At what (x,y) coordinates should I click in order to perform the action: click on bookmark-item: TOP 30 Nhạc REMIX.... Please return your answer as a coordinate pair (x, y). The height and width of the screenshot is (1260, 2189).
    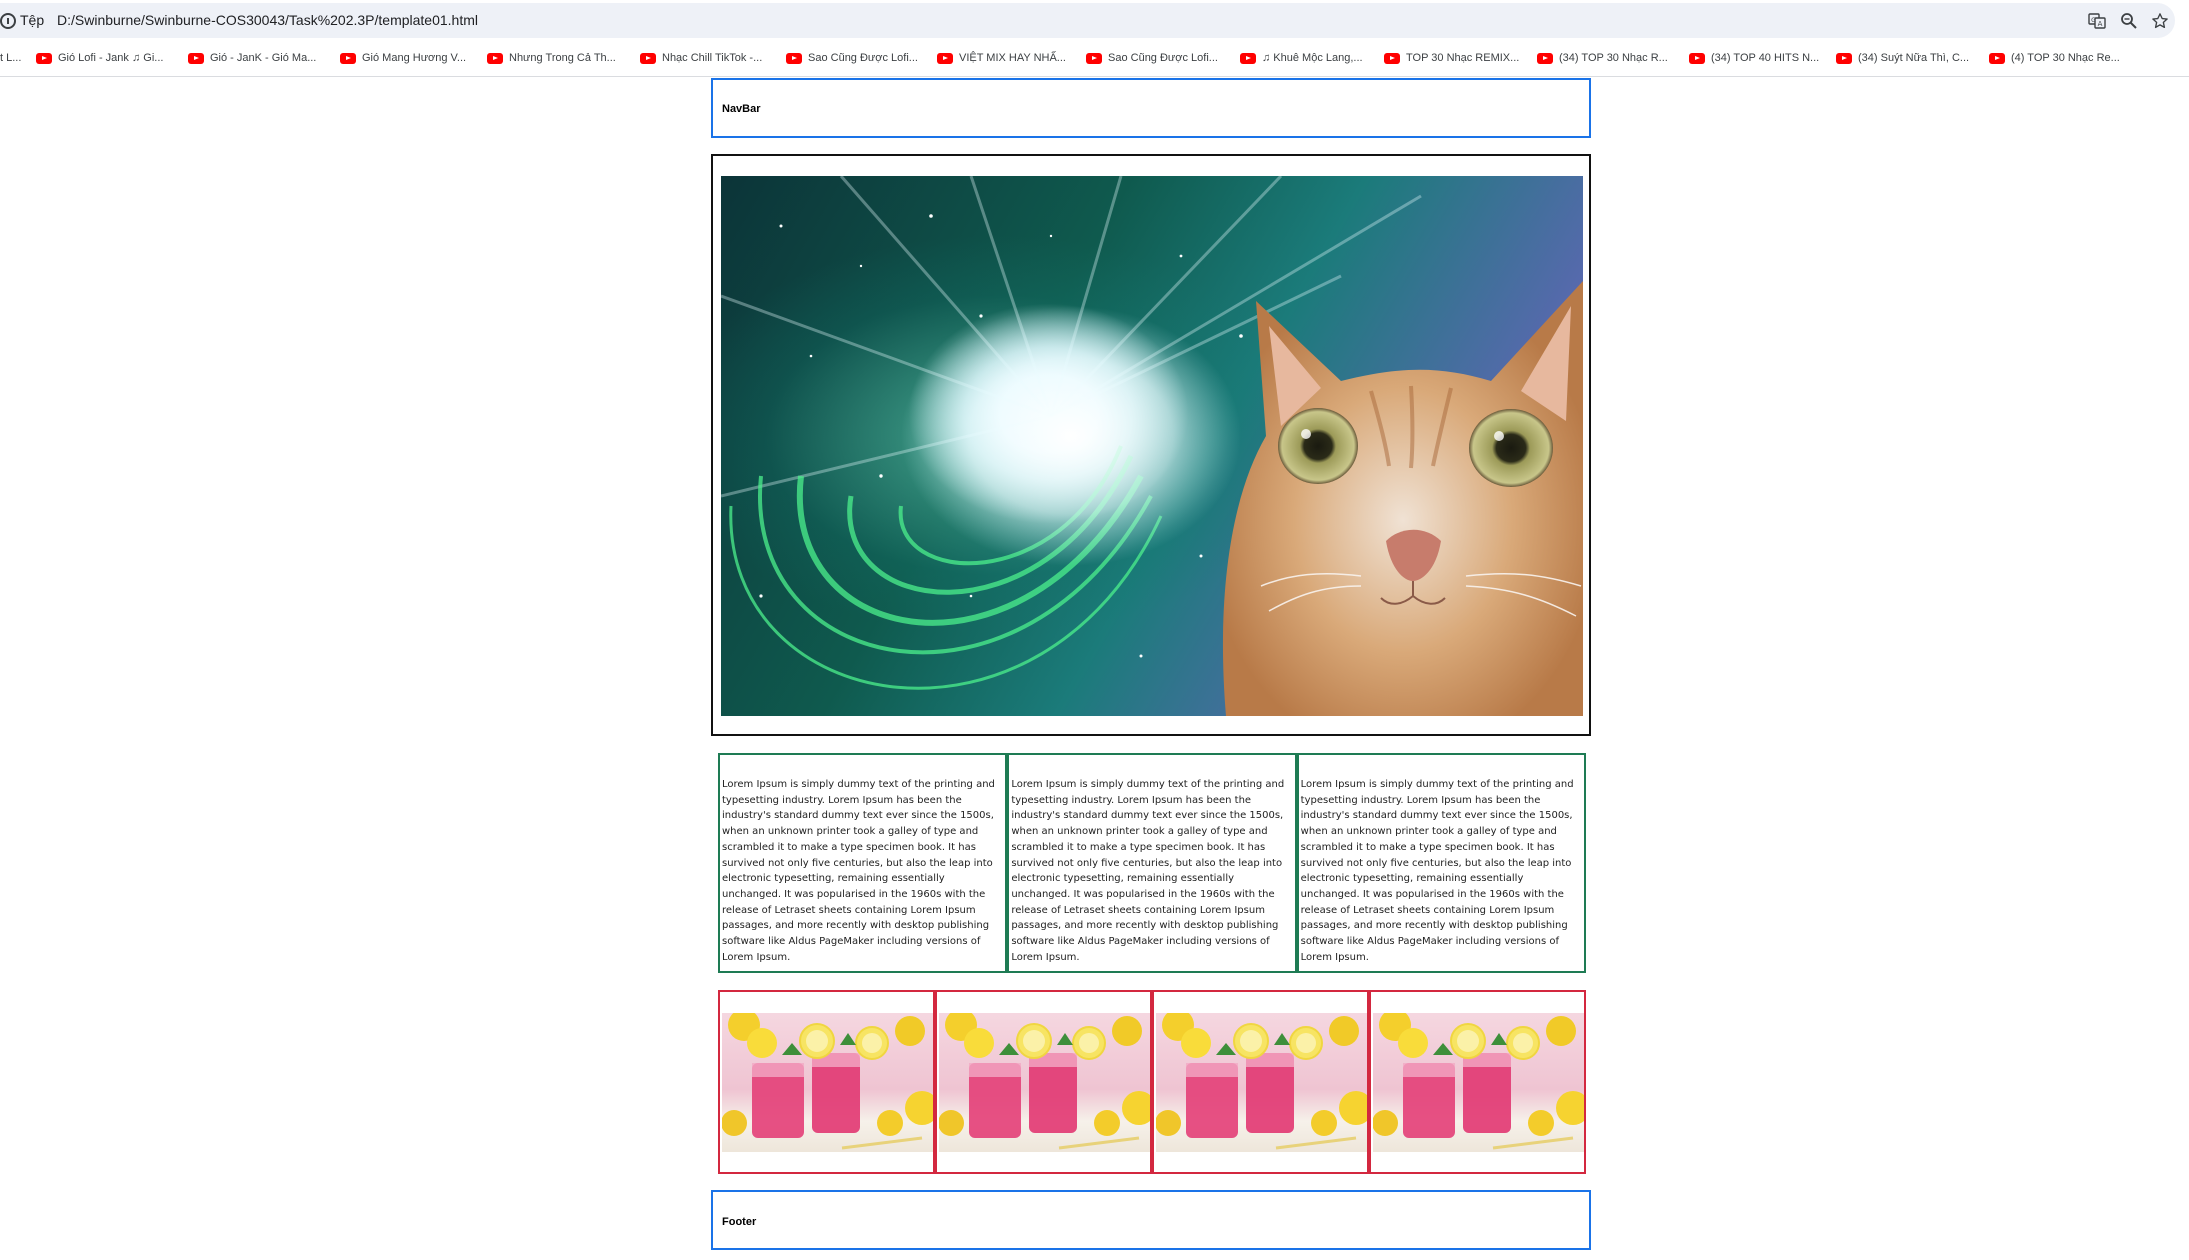
    Looking at the image, I should click on (1451, 58).